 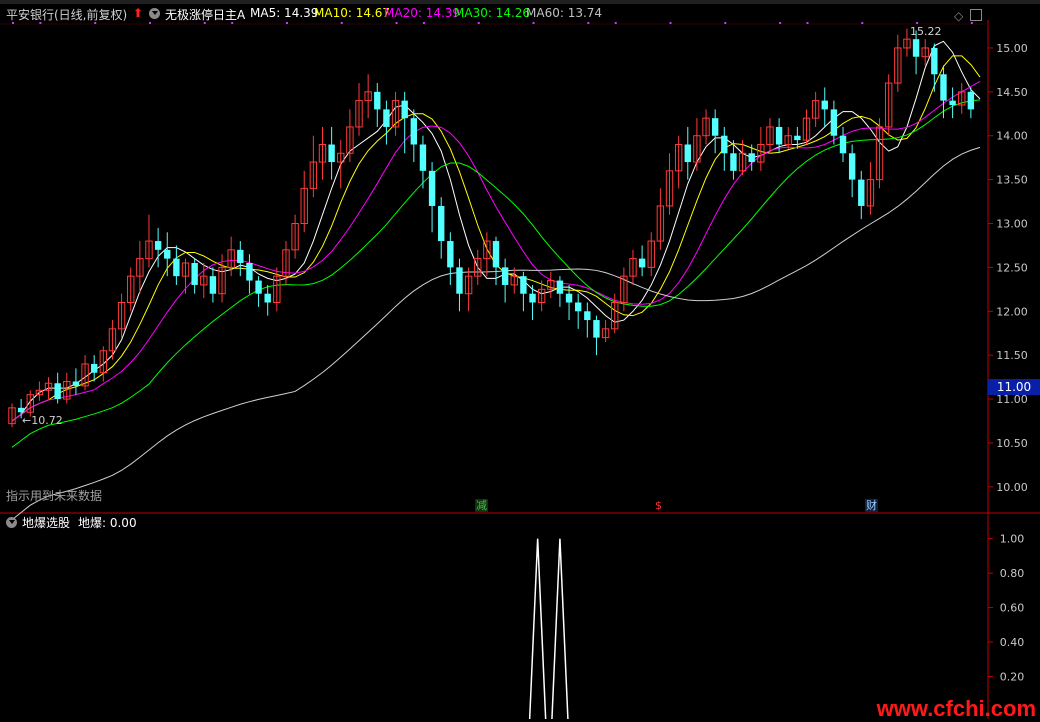 What do you see at coordinates (1012, 642) in the screenshot?
I see `sub-tick-label: 0.40` at bounding box center [1012, 642].